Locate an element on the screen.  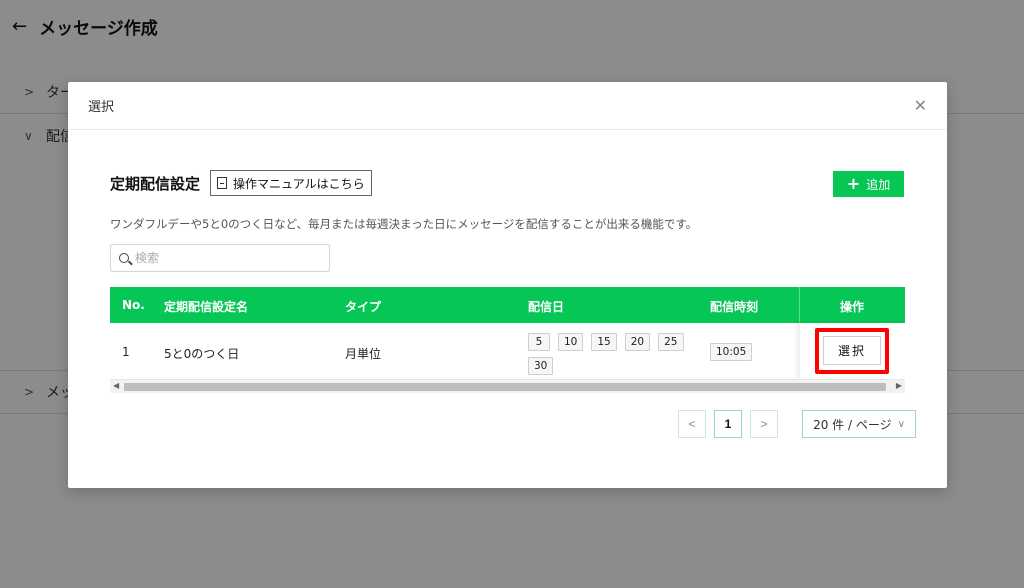
close-icon: ✕ is located at coordinates (920, 105).